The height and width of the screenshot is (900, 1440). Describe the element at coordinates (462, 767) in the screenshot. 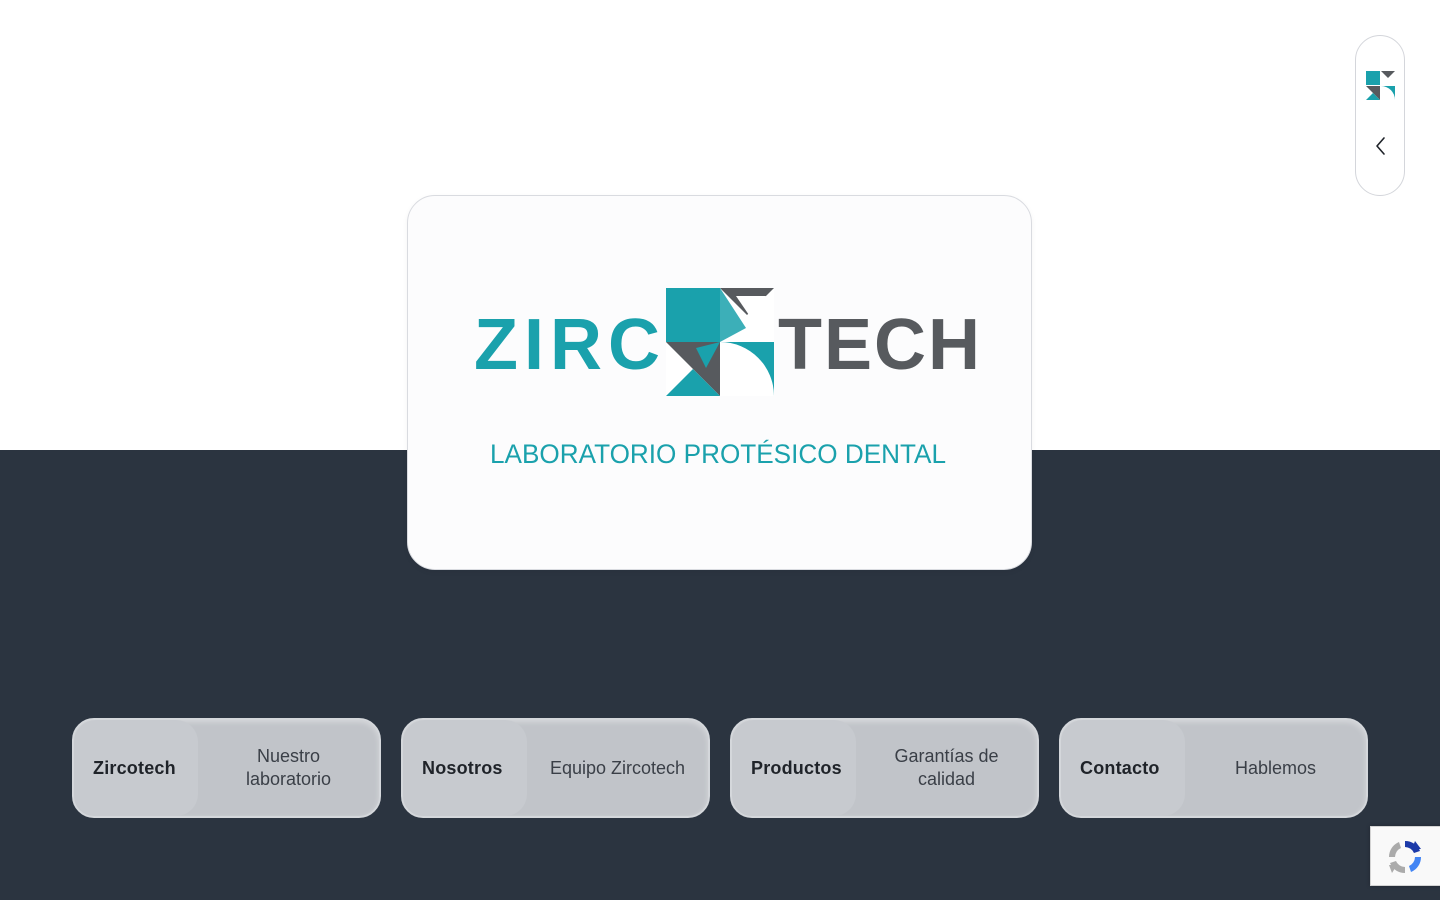

I see `nav-card-title: Nosotros` at that location.